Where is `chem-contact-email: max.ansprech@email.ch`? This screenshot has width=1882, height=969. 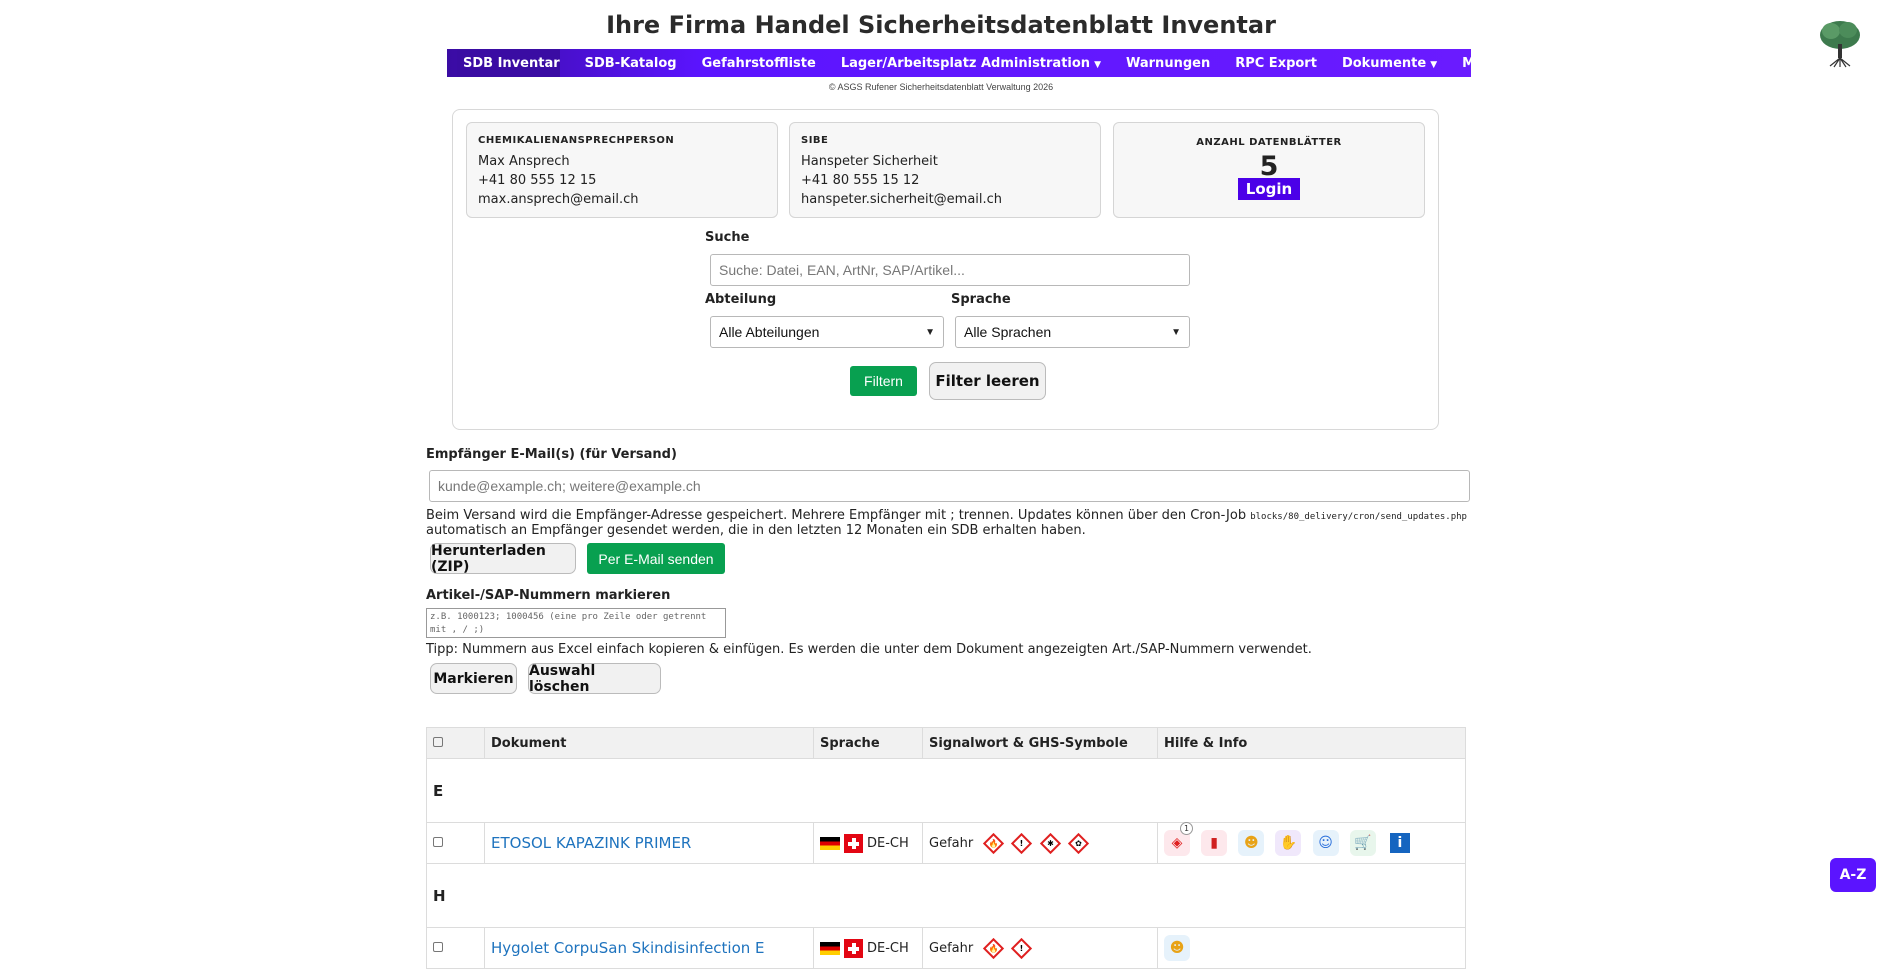
chem-contact-email: max.ansprech@email.ch is located at coordinates (558, 199).